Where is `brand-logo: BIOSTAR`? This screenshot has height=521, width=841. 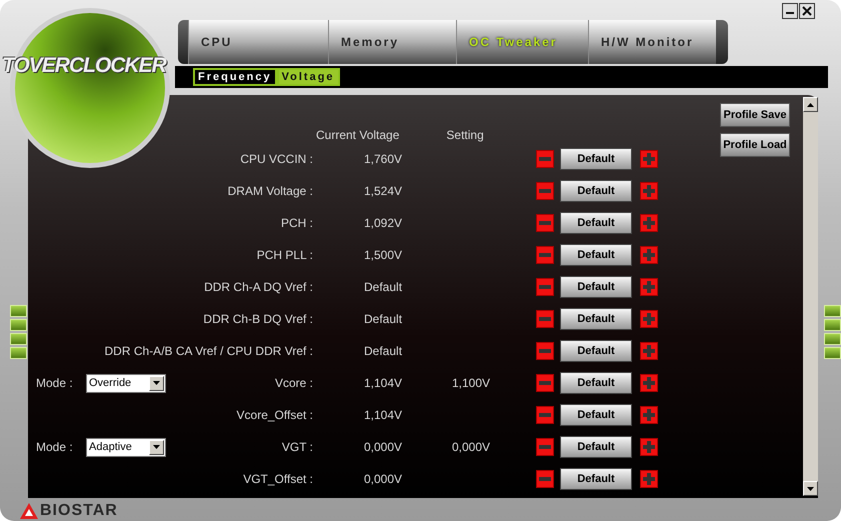 brand-logo: BIOSTAR is located at coordinates (79, 511).